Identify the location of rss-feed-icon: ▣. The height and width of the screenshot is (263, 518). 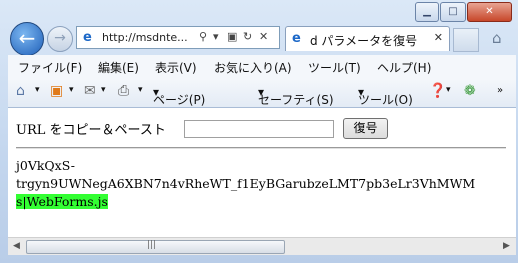
(56, 91).